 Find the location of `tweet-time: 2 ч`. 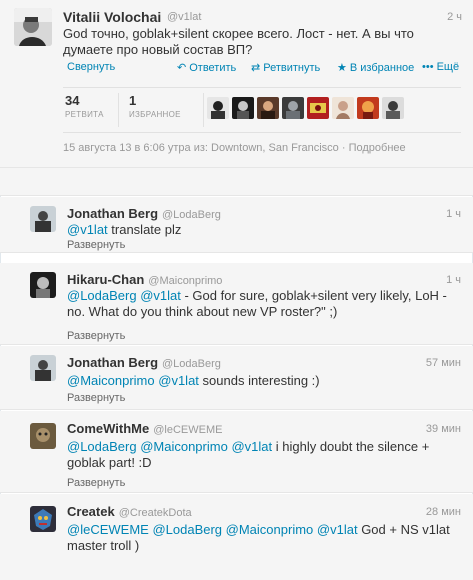

tweet-time: 2 ч is located at coordinates (454, 17).